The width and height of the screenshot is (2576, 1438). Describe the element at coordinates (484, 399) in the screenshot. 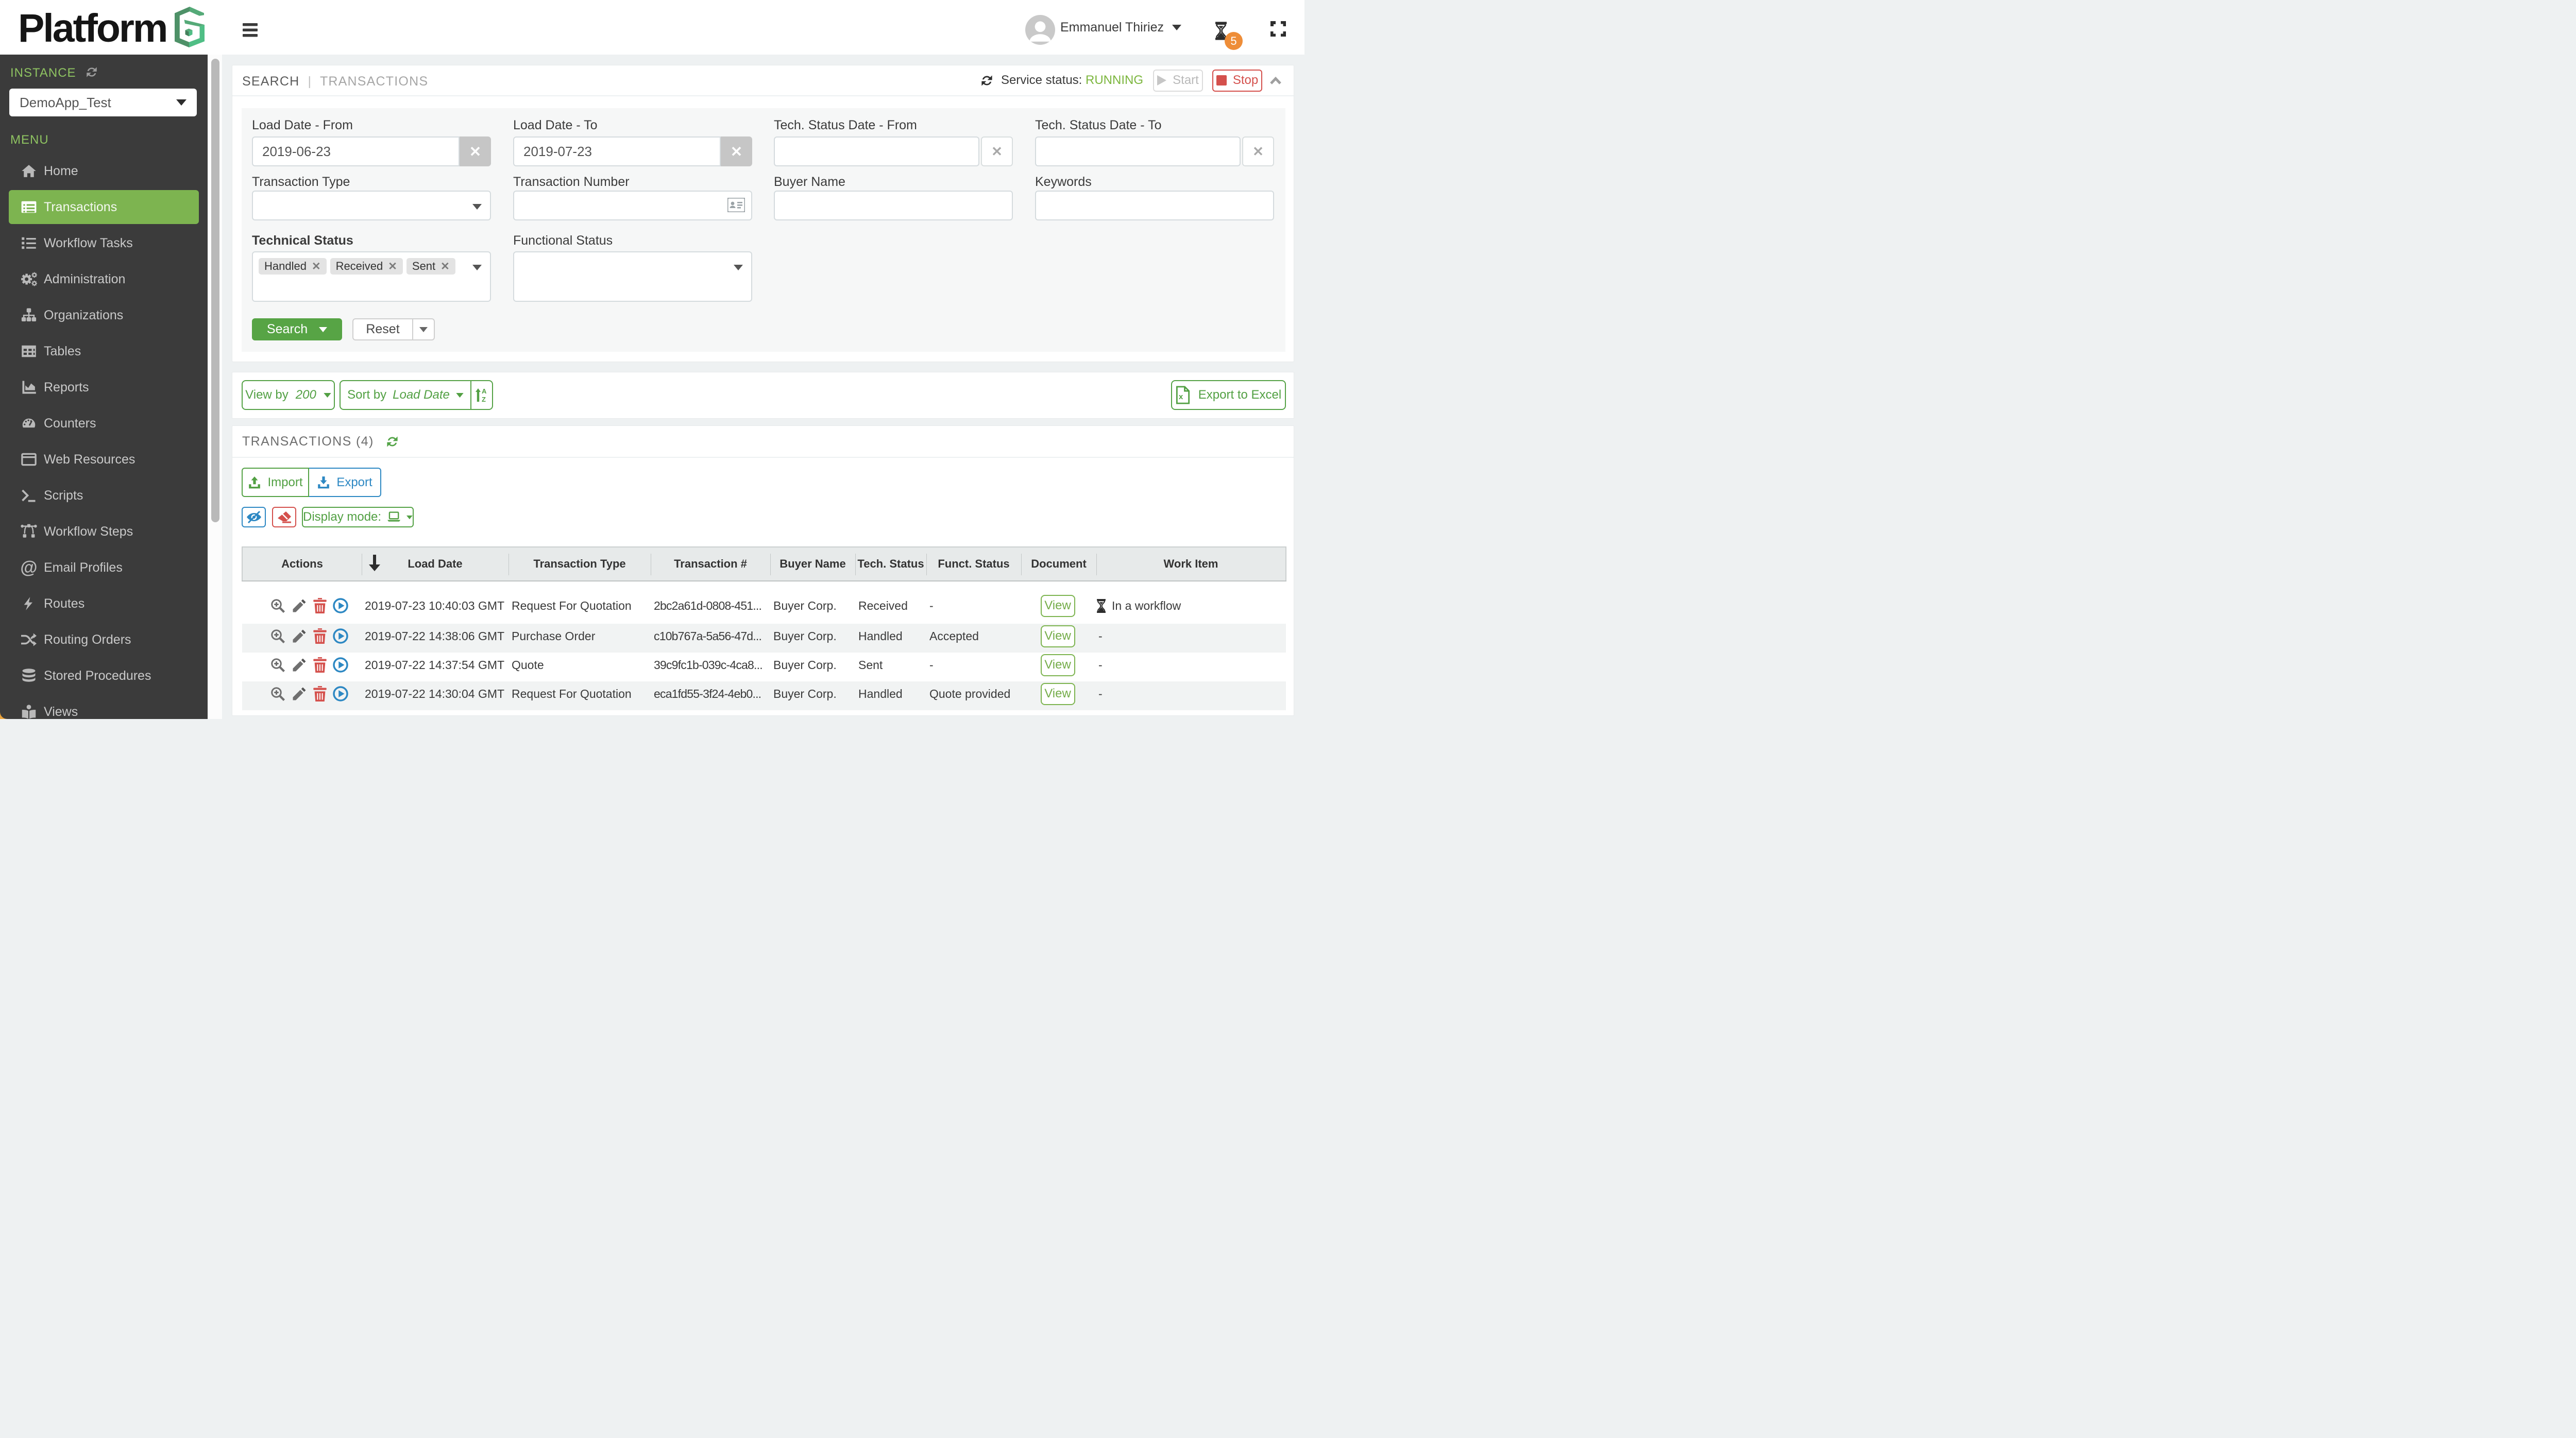

I see `svg-text: Z` at that location.